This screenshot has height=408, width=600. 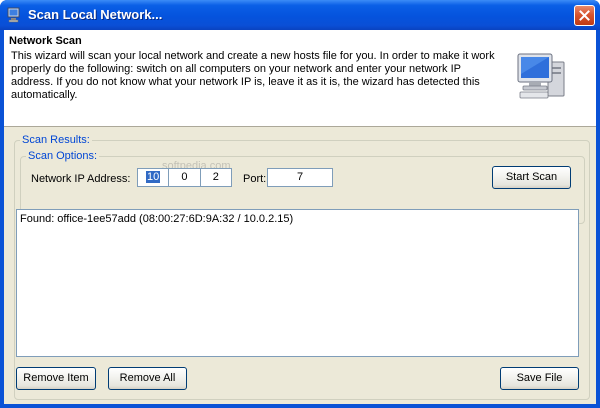 What do you see at coordinates (81, 179) in the screenshot?
I see `network-ip-label: Network IP Address:` at bounding box center [81, 179].